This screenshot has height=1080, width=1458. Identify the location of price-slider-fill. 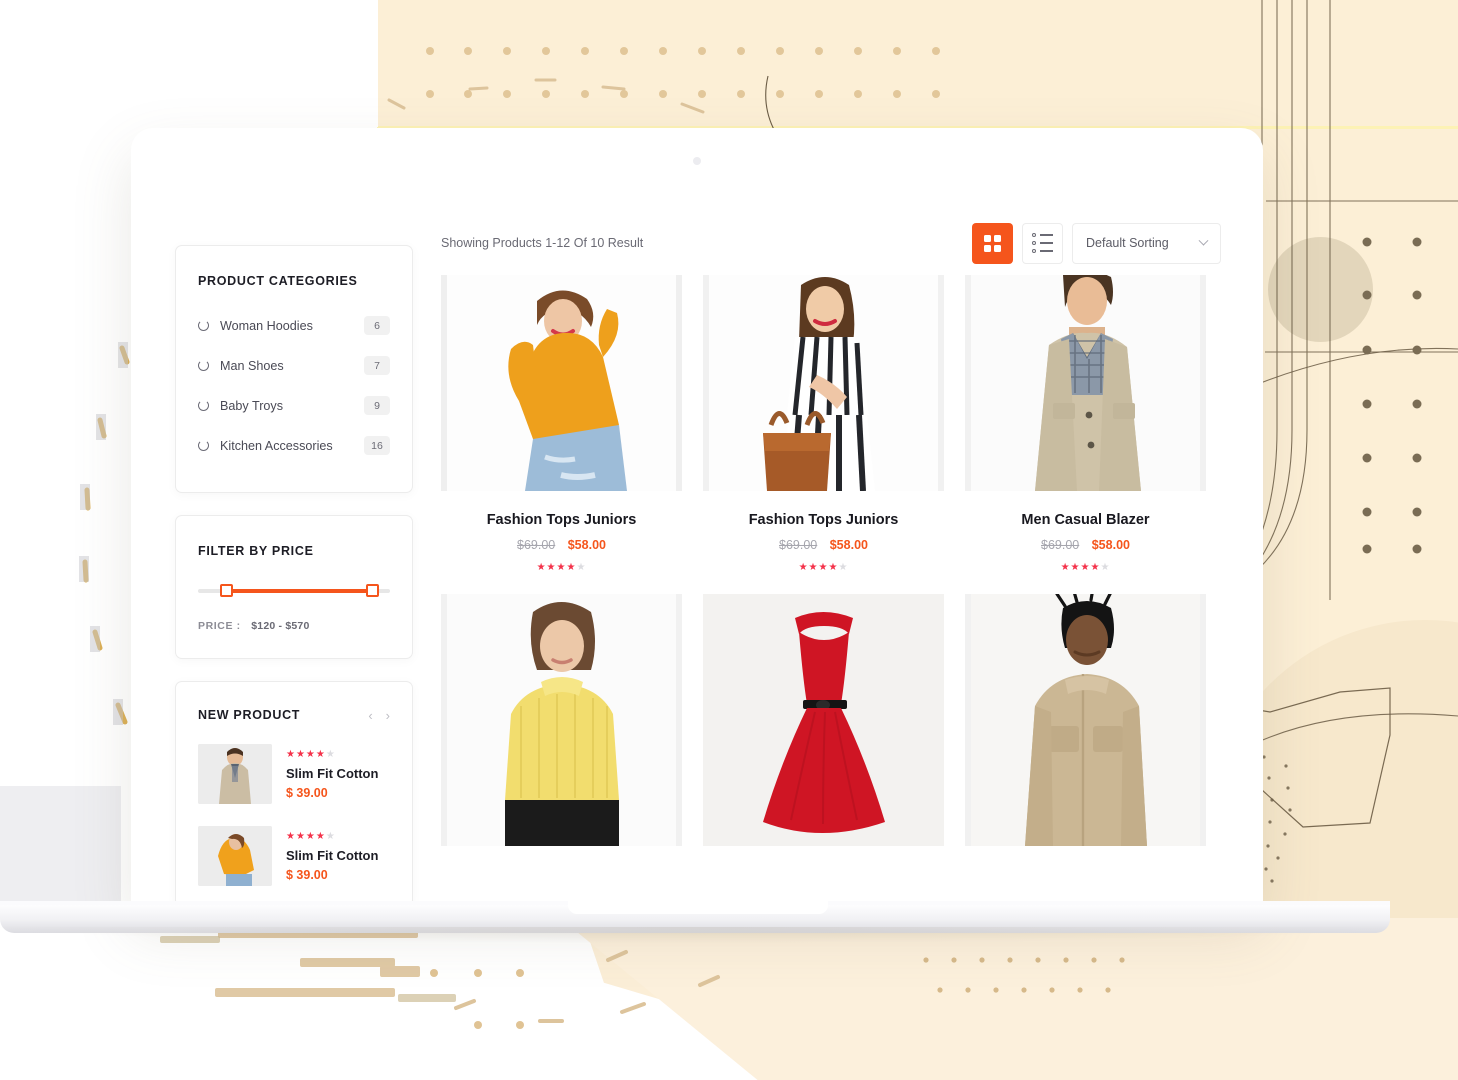
(295, 591).